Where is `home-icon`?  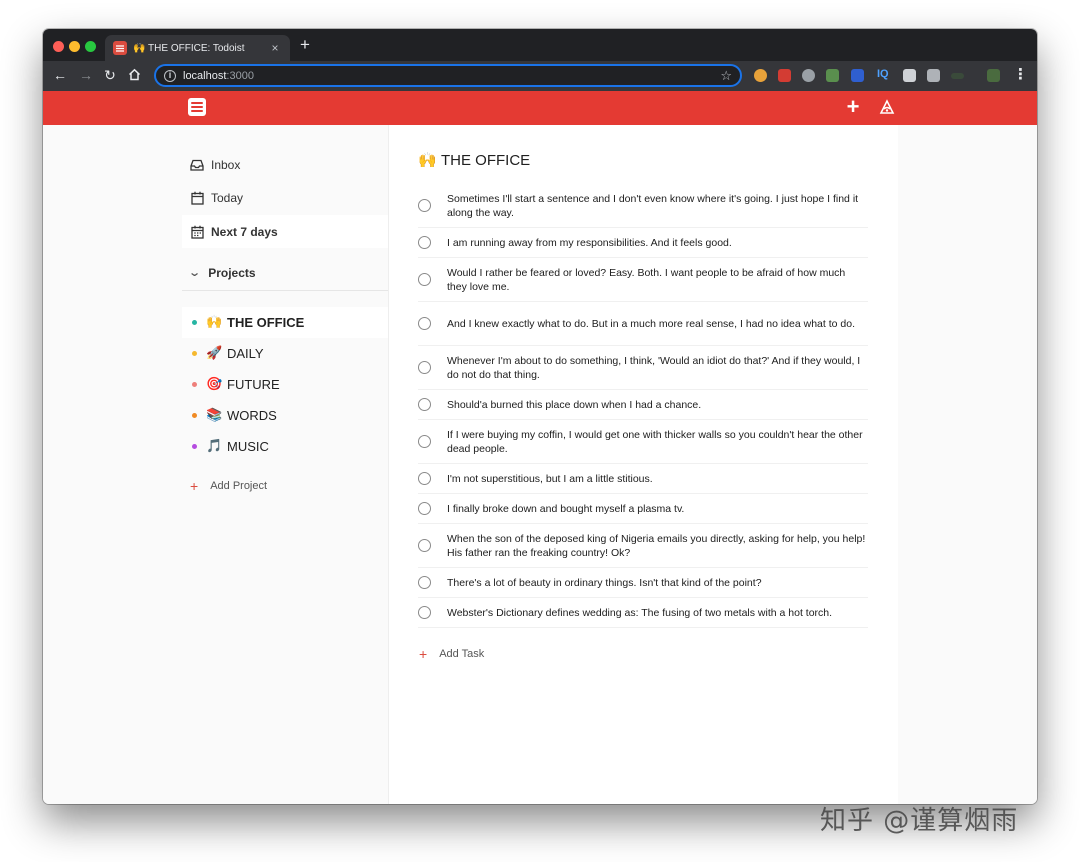 home-icon is located at coordinates (134, 75).